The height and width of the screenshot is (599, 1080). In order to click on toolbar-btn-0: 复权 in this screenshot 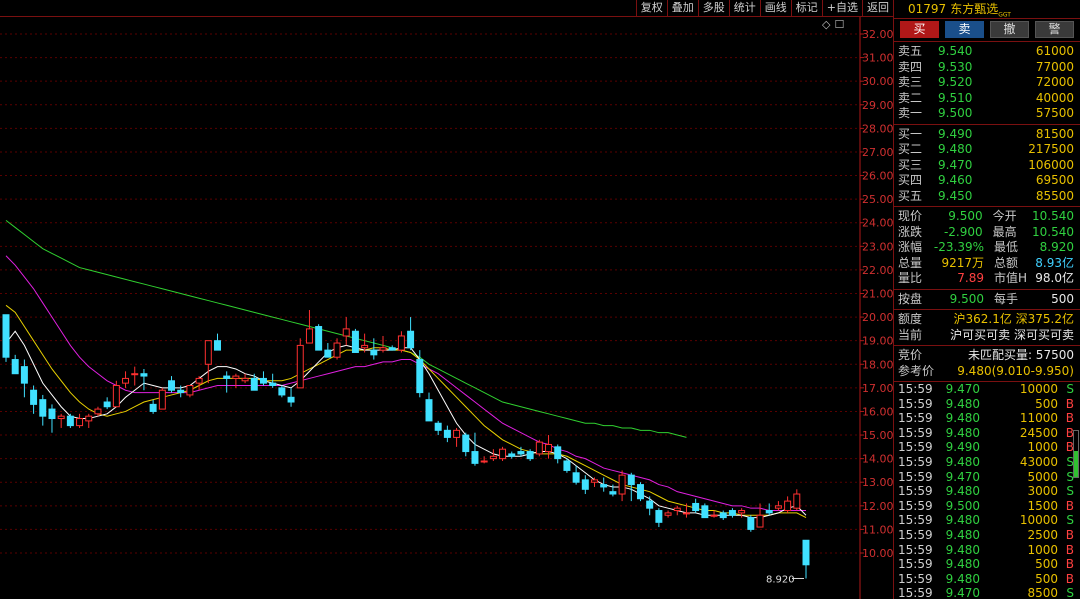, I will do `click(651, 8)`.